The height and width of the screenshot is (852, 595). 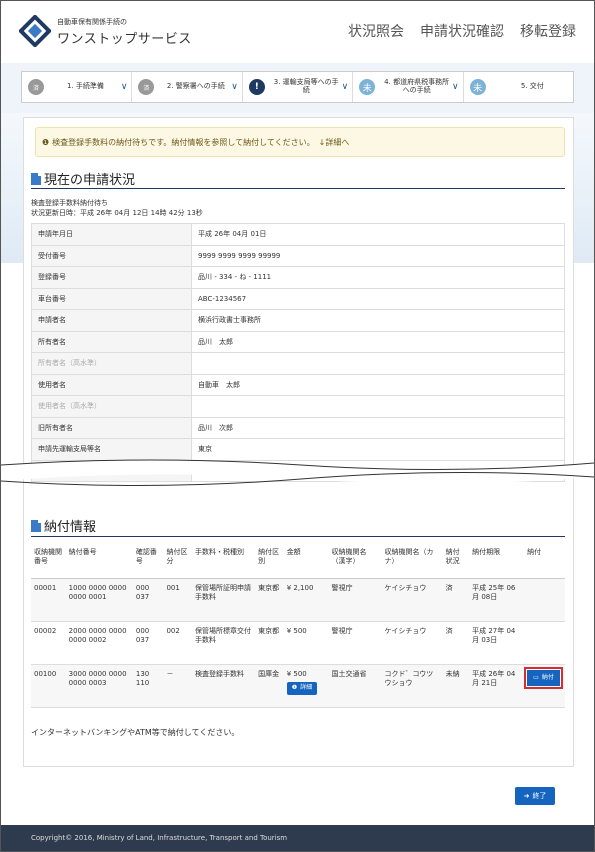 I want to click on payment-cell-kubun: 001, so click(x=177, y=600).